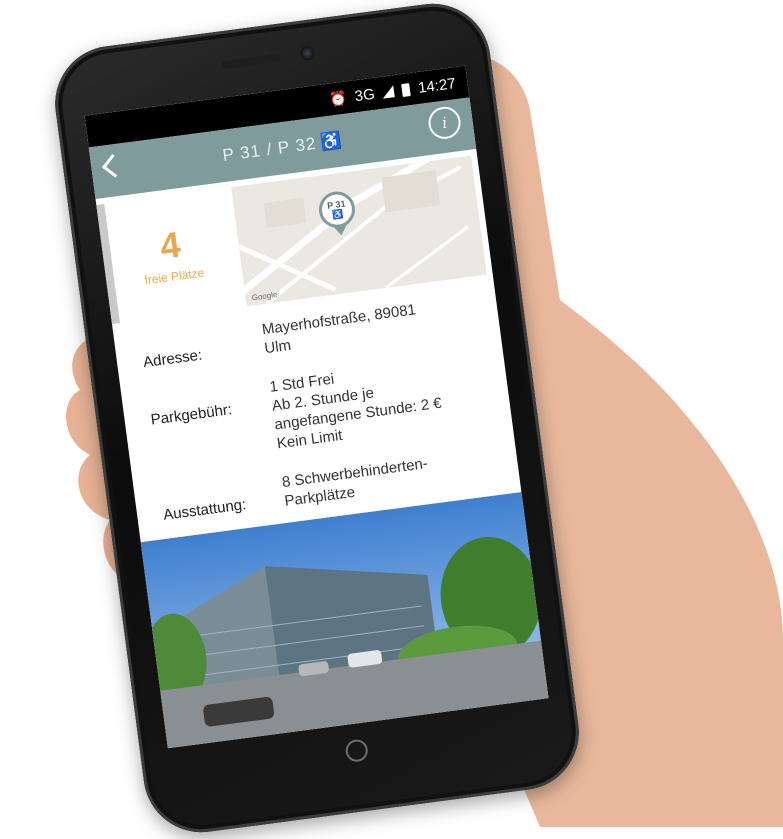 The height and width of the screenshot is (839, 783). What do you see at coordinates (331, 141) in the screenshot?
I see `wheelchair-icon: ♿` at bounding box center [331, 141].